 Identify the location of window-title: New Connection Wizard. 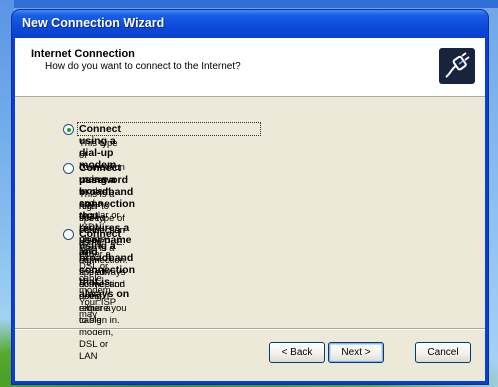
(93, 23).